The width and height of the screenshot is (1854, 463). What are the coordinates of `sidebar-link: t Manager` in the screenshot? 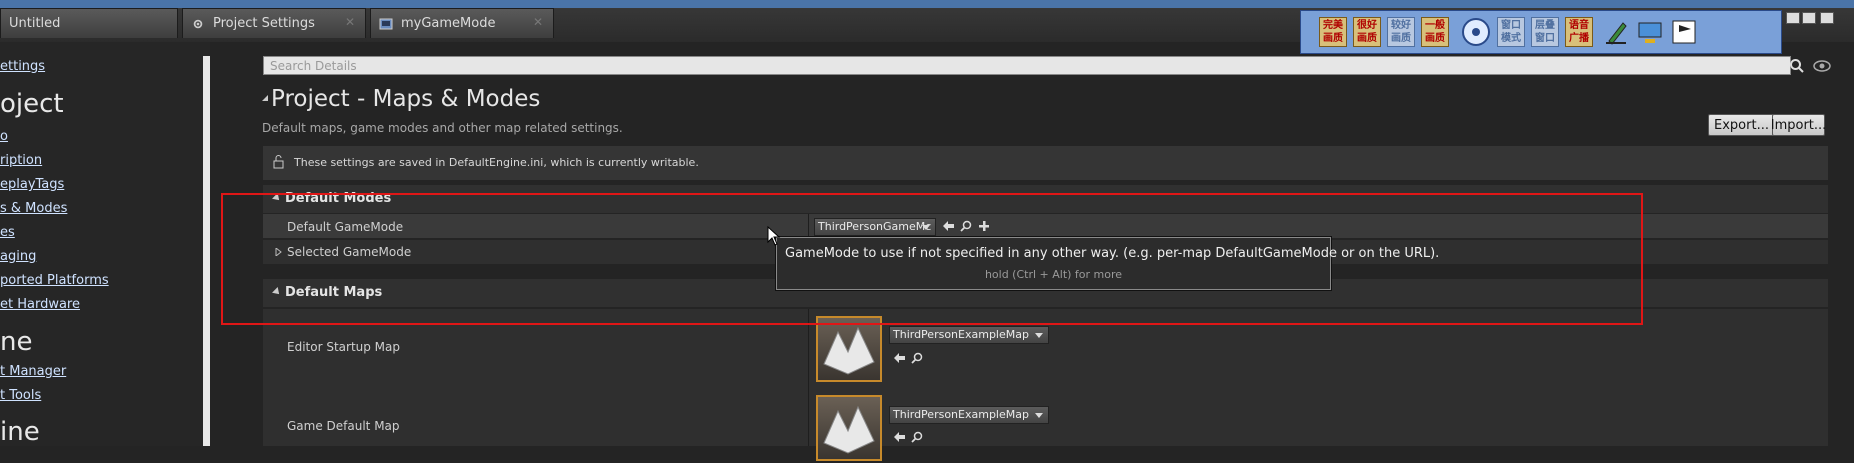 It's located at (33, 371).